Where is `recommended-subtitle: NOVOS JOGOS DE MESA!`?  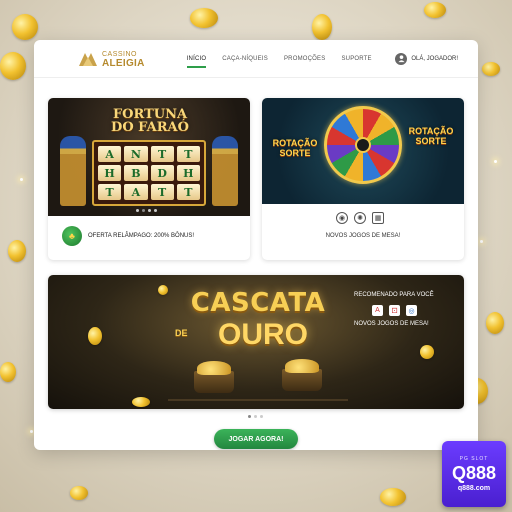
recommended-subtitle: NOVOS JOGOS DE MESA! is located at coordinates (391, 324).